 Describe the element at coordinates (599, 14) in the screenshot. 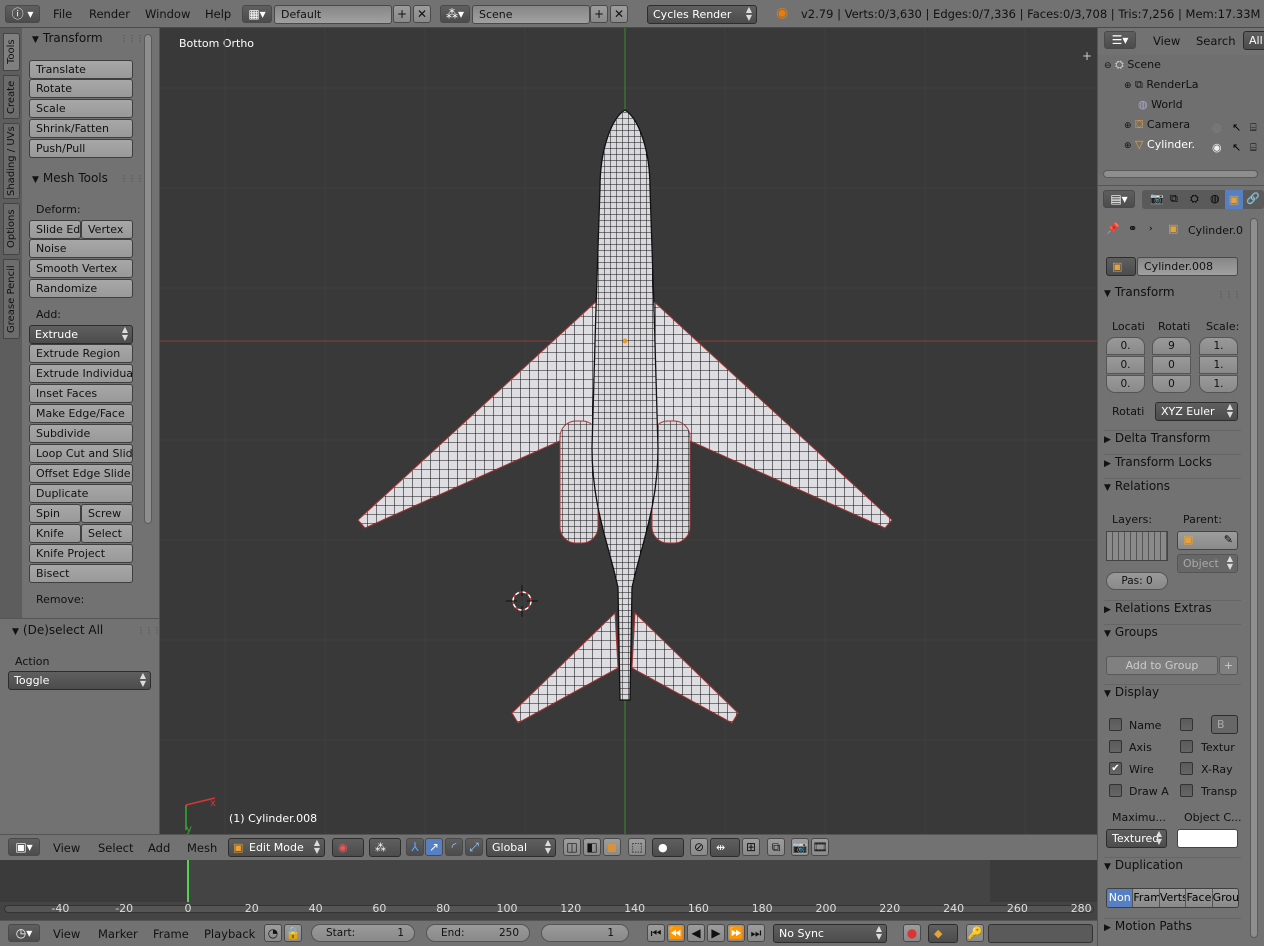

I see `add-scene-icon: +` at that location.